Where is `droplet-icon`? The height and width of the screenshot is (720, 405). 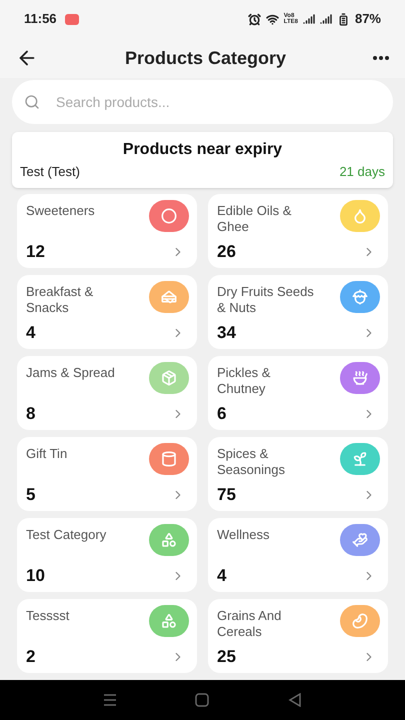 droplet-icon is located at coordinates (360, 216).